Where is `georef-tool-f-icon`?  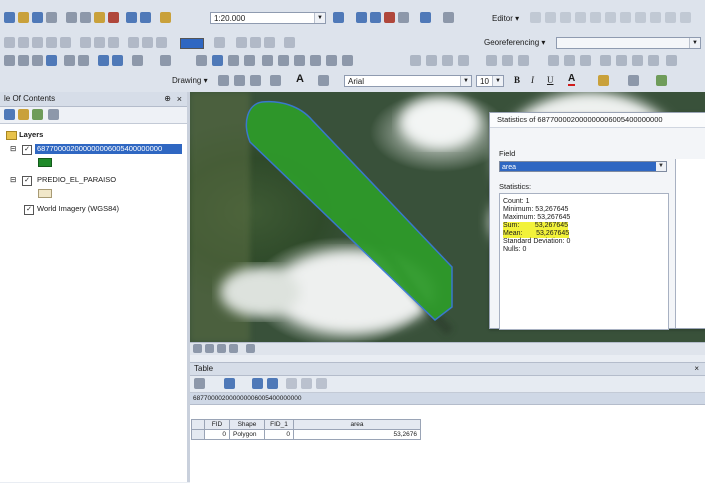 georef-tool-f-icon is located at coordinates (507, 60).